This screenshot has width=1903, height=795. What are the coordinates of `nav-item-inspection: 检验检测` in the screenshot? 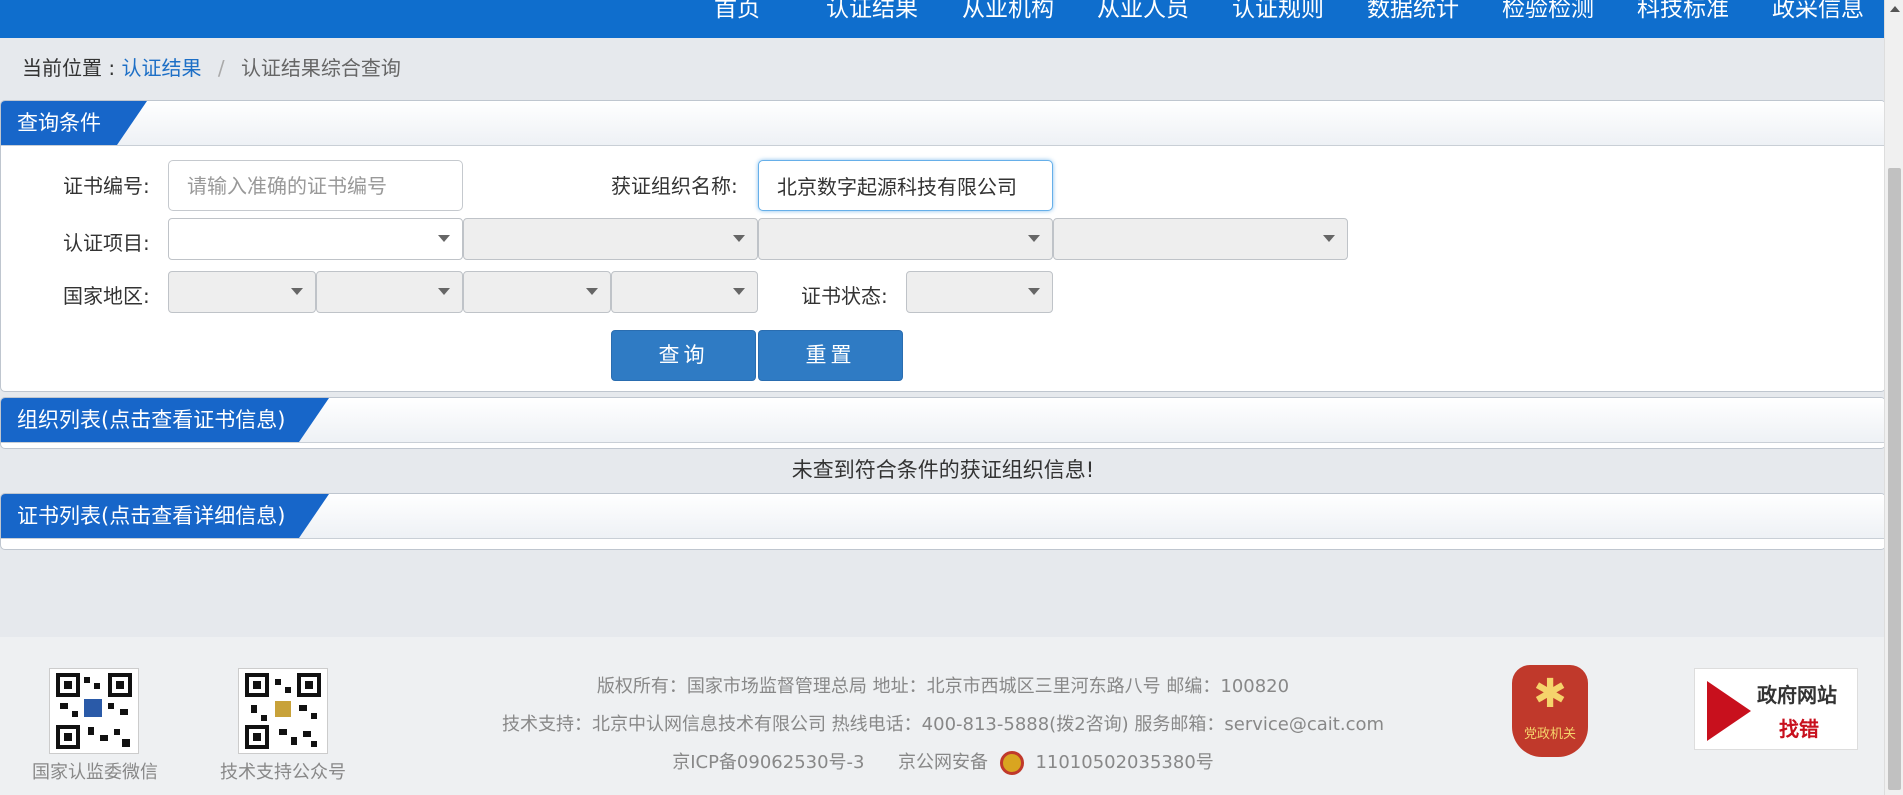 It's located at (1548, 12).